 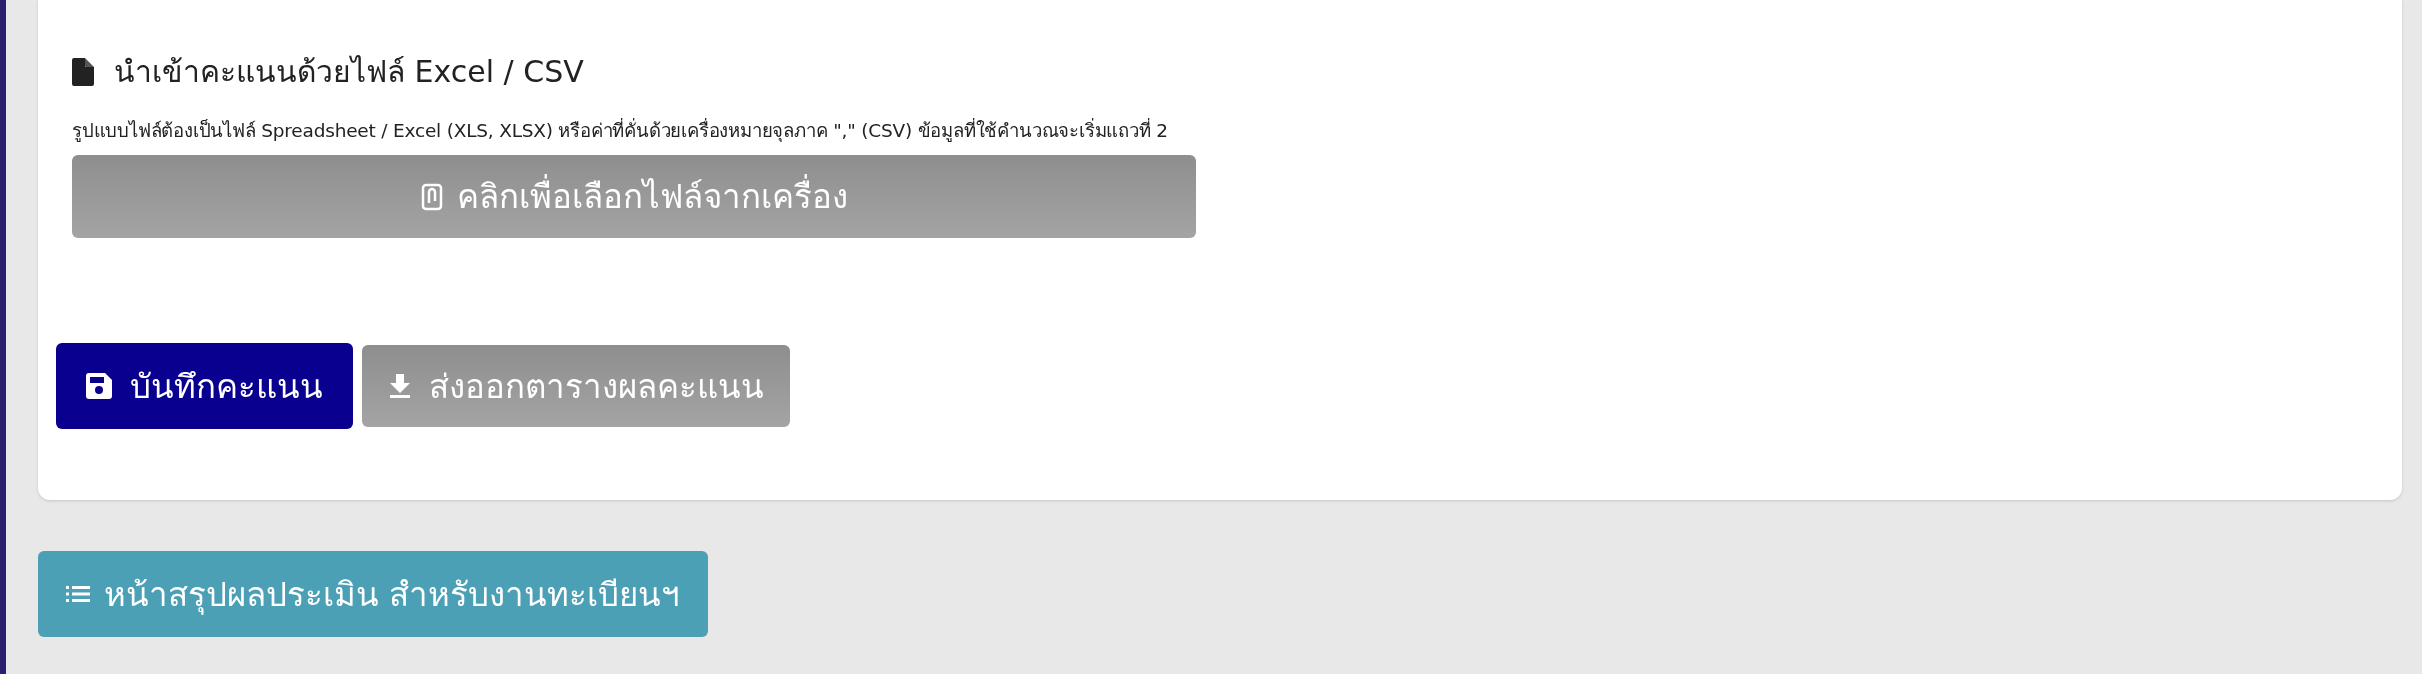 I want to click on choose-file-button: คลิกเพื่อเลือกไฟล์จากเครื่อง, so click(x=634, y=196).